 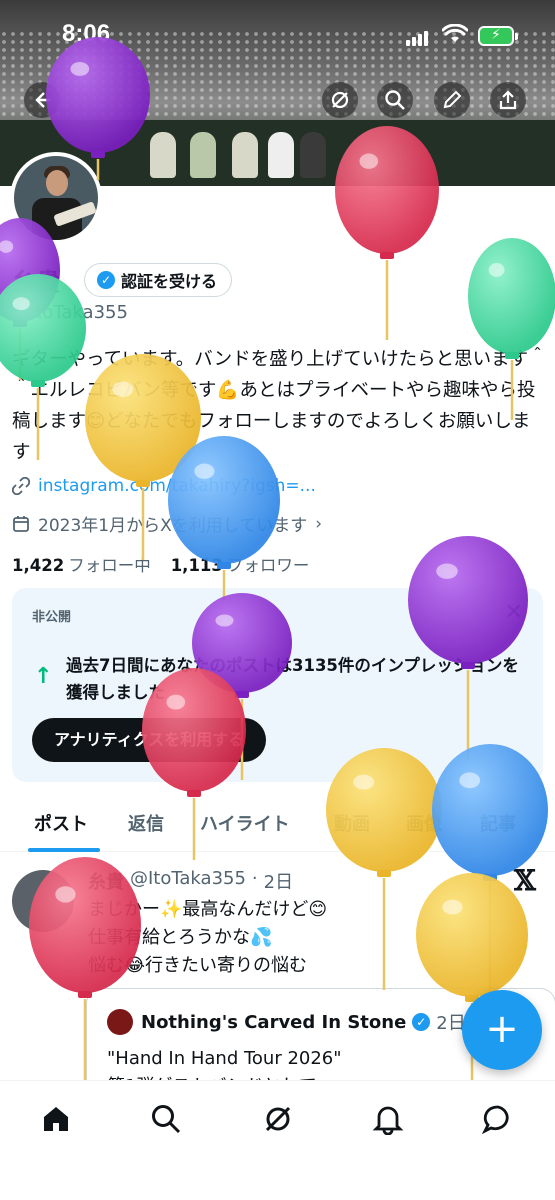 I want to click on balloon, so click(x=384, y=869).